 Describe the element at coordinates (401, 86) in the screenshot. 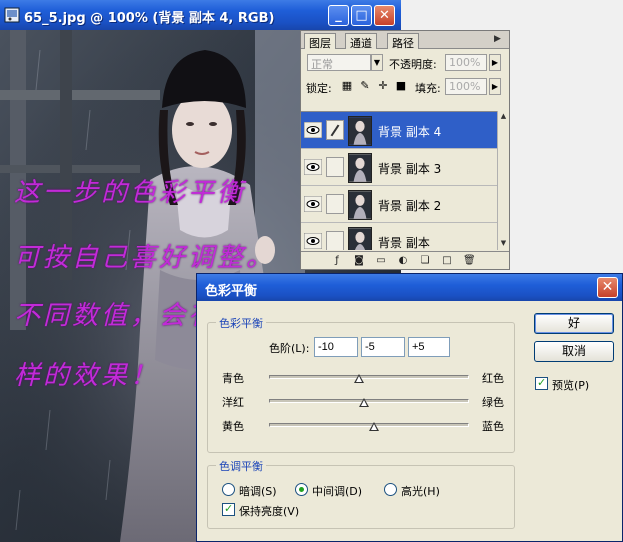

I see `lock-all-icon: ■` at that location.